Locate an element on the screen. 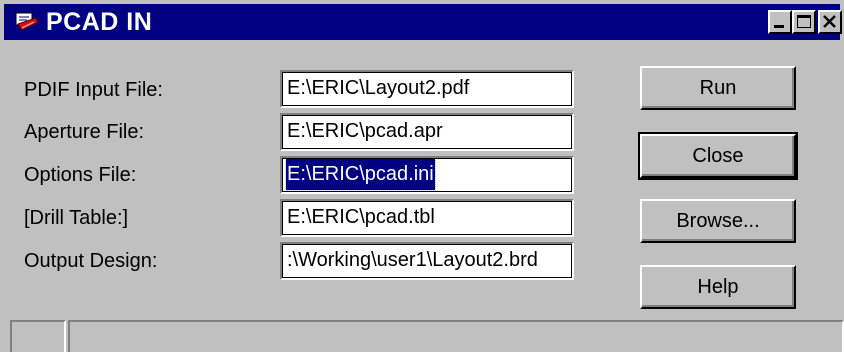  options-file-field: E:\ERIC\pcad.ini is located at coordinates (427, 175).